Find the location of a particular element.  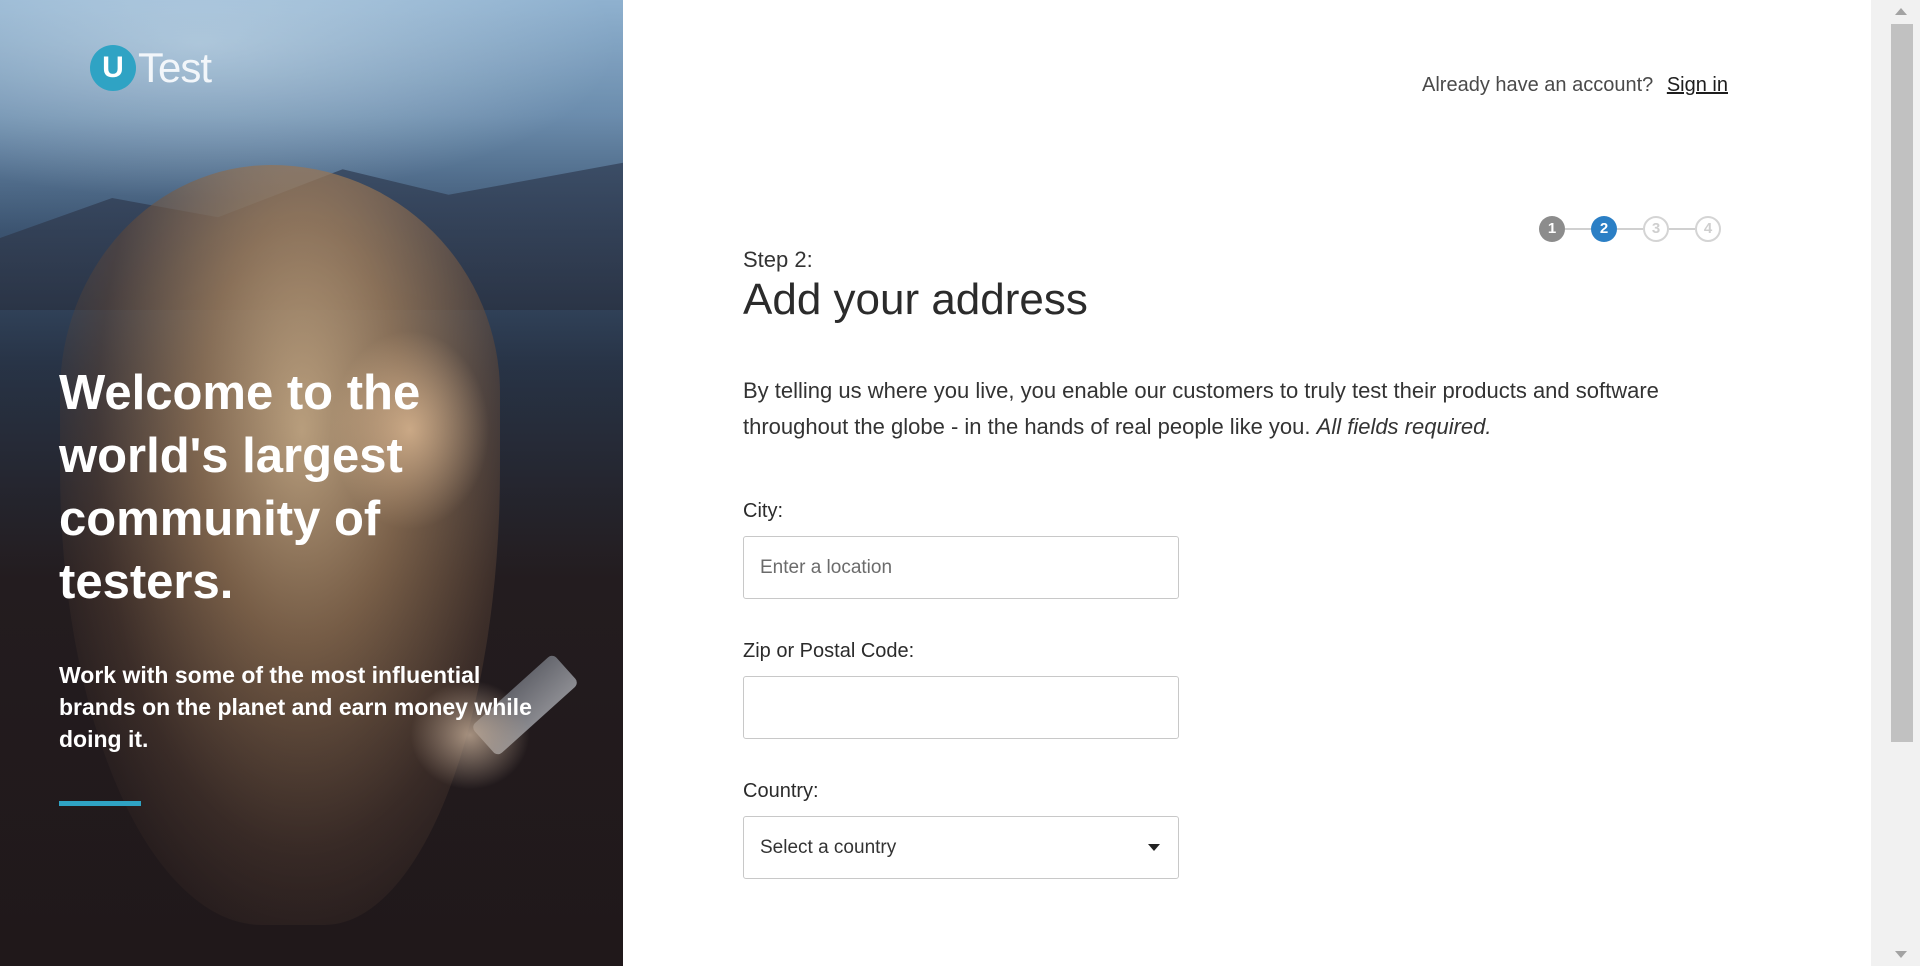

city-input is located at coordinates (961, 567).